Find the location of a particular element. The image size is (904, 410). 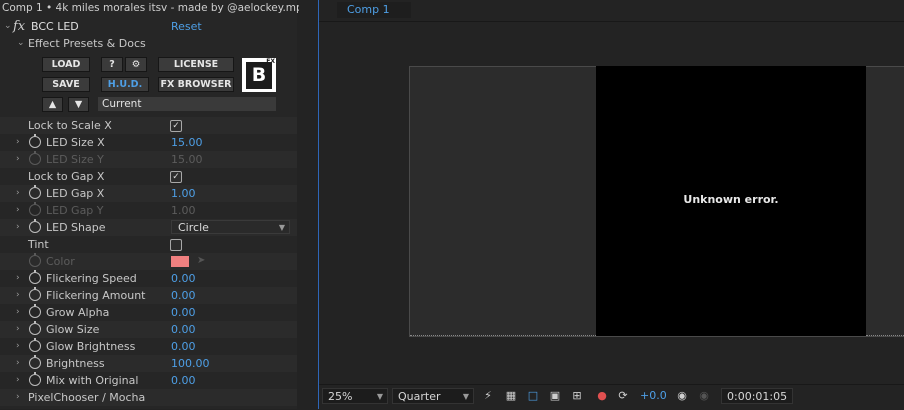

viewer-tab-bar: Comp 1 is located at coordinates (611, 11).